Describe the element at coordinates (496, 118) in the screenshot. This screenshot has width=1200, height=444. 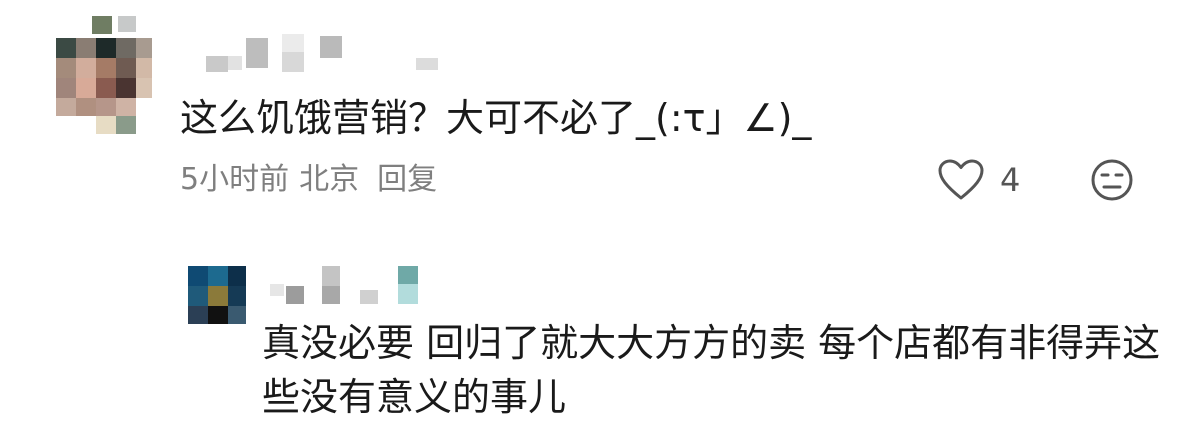
I see `comment-text: 这么饥饿营销？大可不必了_(:τ」∠)_` at that location.